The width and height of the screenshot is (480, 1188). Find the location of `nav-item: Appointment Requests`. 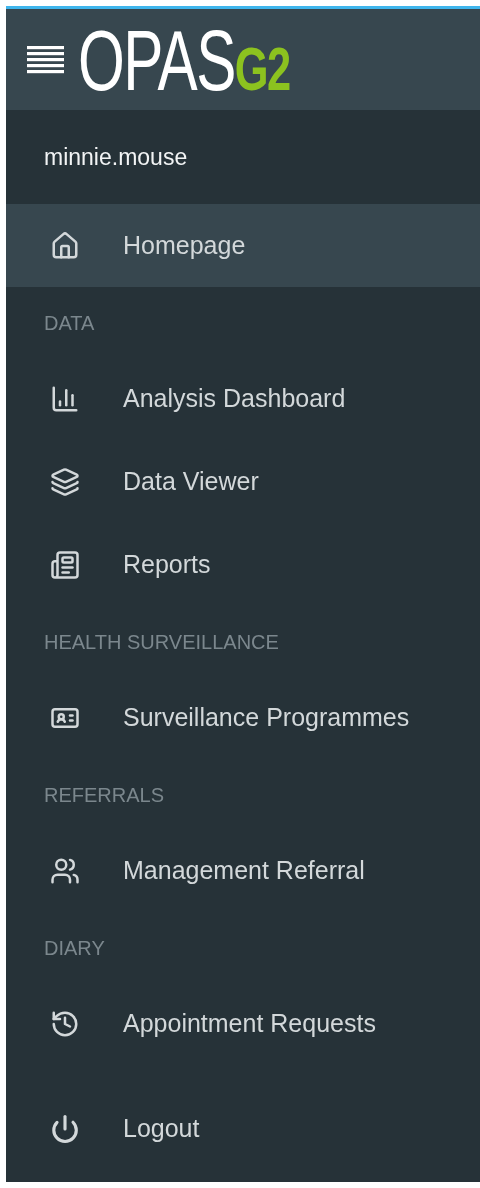

nav-item: Appointment Requests is located at coordinates (243, 1023).